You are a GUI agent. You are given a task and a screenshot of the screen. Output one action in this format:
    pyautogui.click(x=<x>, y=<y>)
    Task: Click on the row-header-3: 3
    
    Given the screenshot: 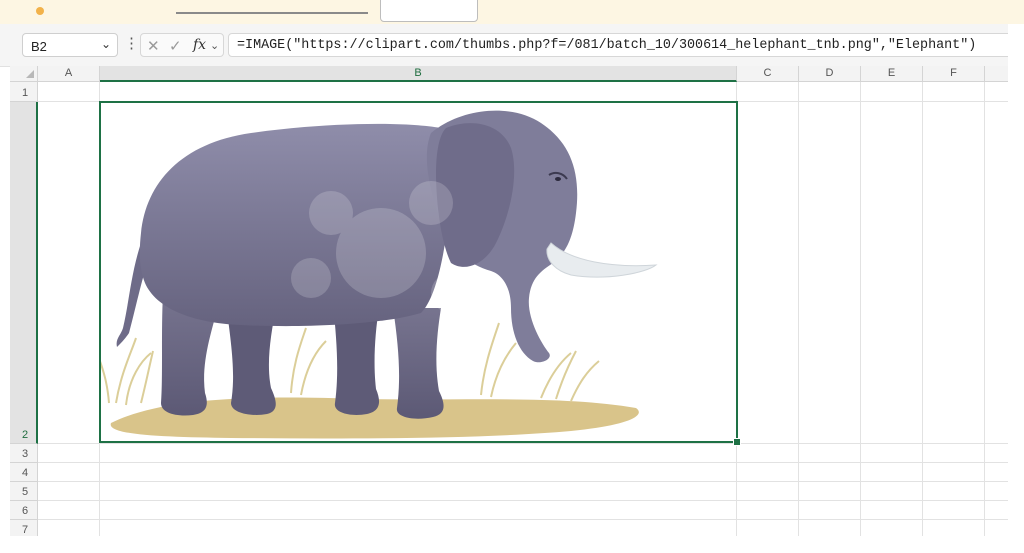 What is the action you would take?
    pyautogui.click(x=24, y=453)
    